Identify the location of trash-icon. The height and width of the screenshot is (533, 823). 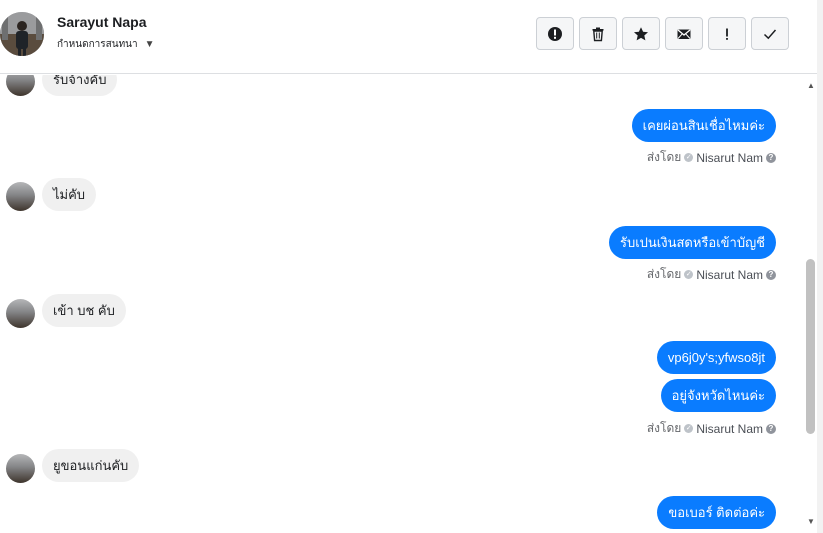
(598, 34).